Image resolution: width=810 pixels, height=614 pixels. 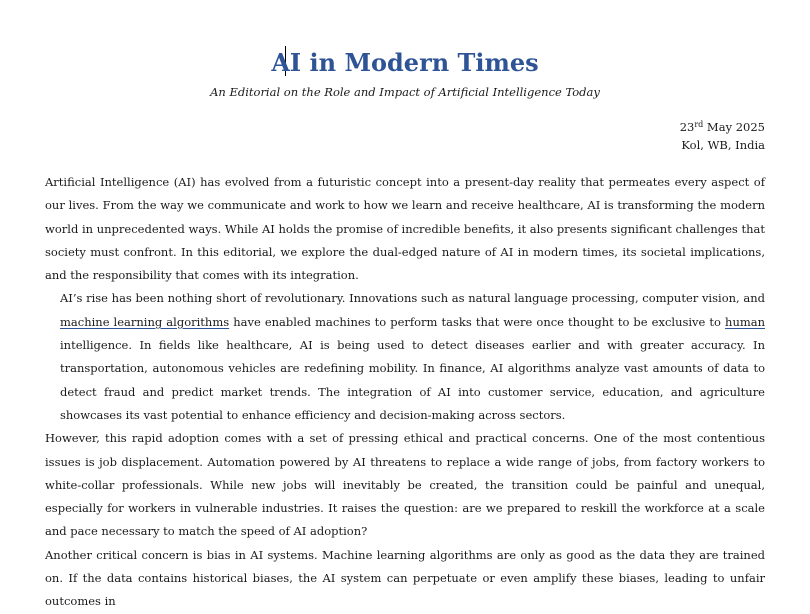 I want to click on date-day: 23, so click(x=687, y=127).